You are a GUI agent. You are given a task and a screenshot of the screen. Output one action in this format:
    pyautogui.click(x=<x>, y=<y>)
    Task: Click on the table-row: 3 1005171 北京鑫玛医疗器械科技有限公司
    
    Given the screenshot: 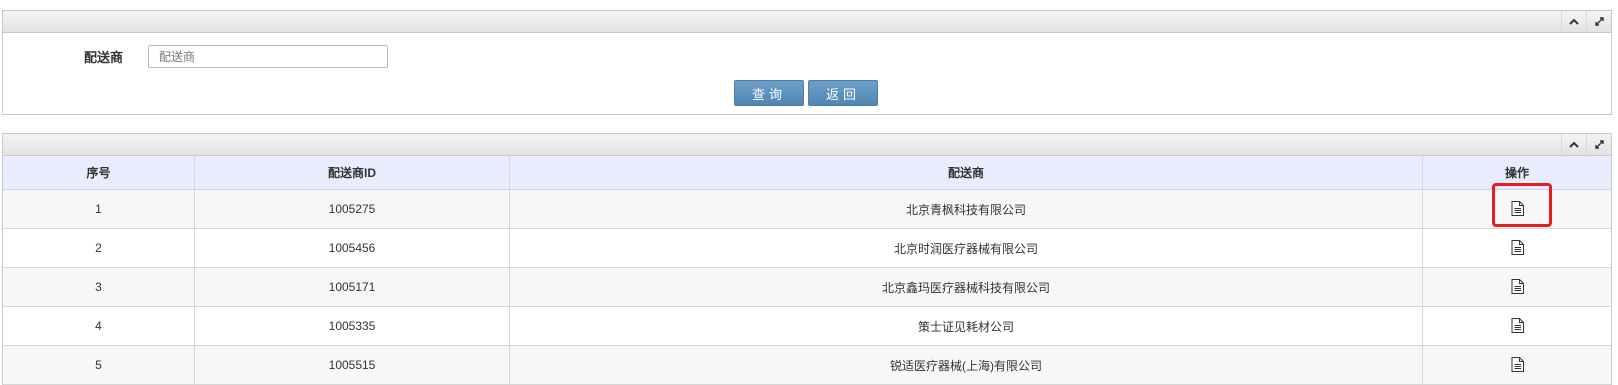 What is the action you would take?
    pyautogui.click(x=807, y=287)
    